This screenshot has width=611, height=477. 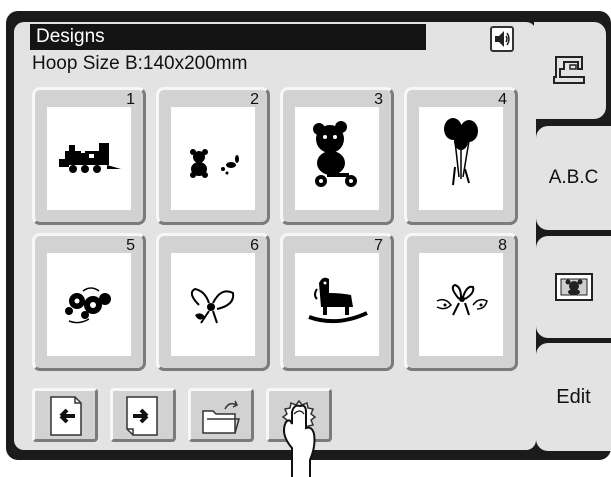 I want to click on design-card-8: 8, so click(x=461, y=302).